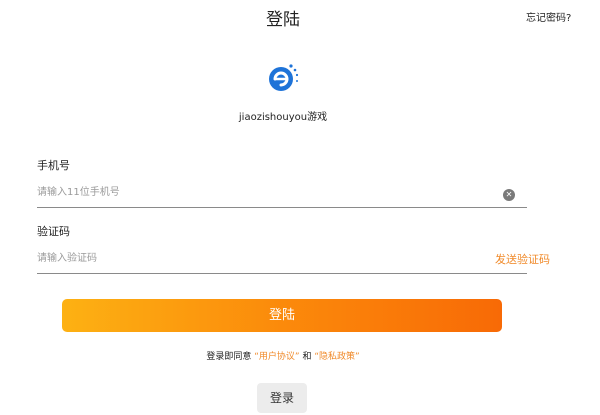 This screenshot has width=600, height=415. I want to click on submit-button: 登陆, so click(282, 315).